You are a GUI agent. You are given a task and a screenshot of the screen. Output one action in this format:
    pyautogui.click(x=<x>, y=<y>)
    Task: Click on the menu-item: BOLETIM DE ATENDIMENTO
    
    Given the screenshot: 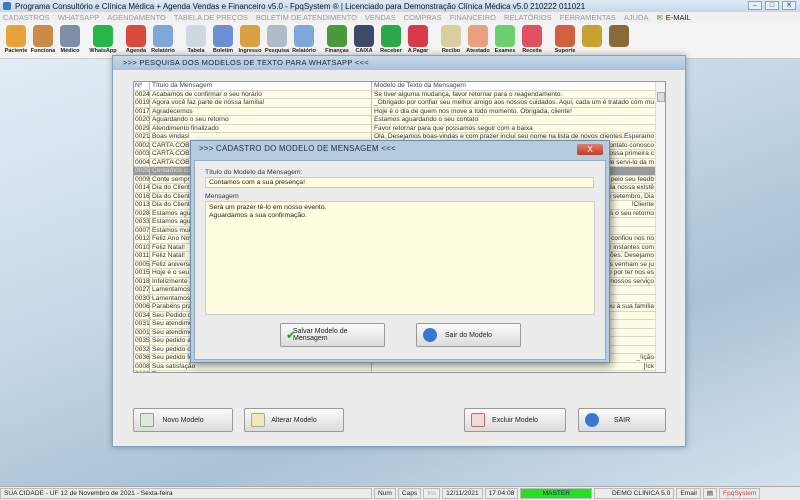 What is the action you would take?
    pyautogui.click(x=306, y=17)
    